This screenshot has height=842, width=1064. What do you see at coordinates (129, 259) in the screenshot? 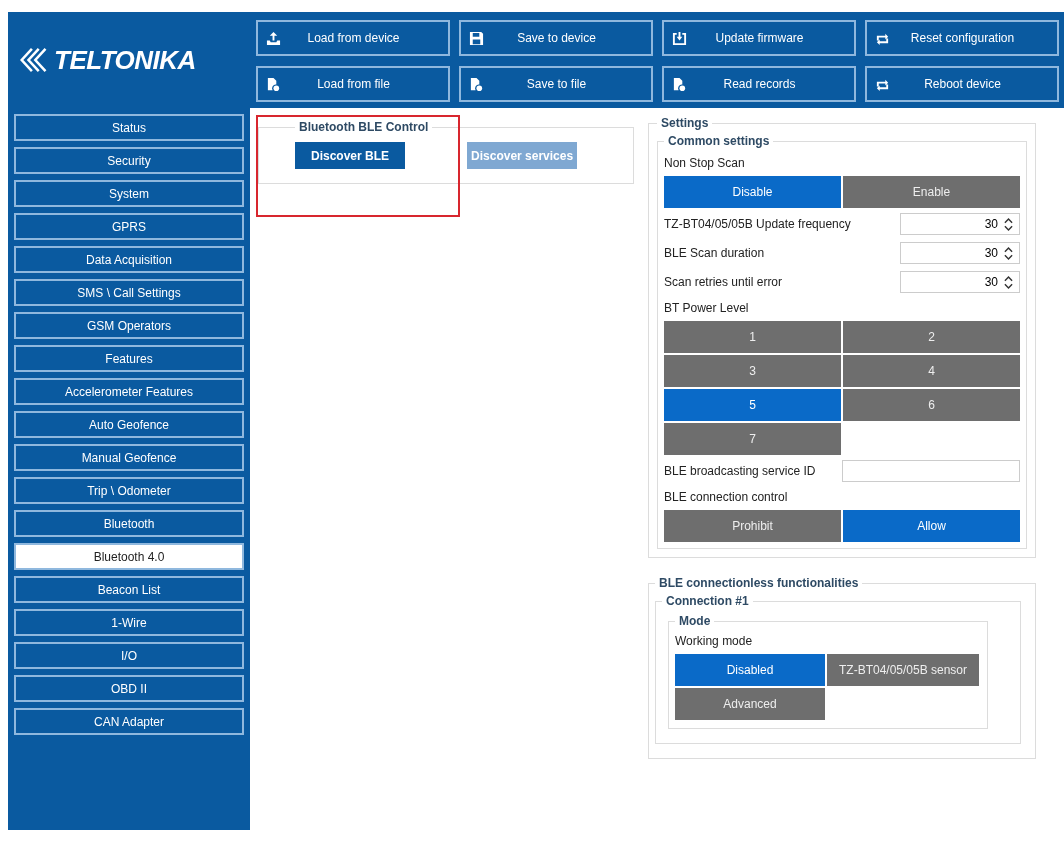
I see `sidebar-item: Data Acquisition` at bounding box center [129, 259].